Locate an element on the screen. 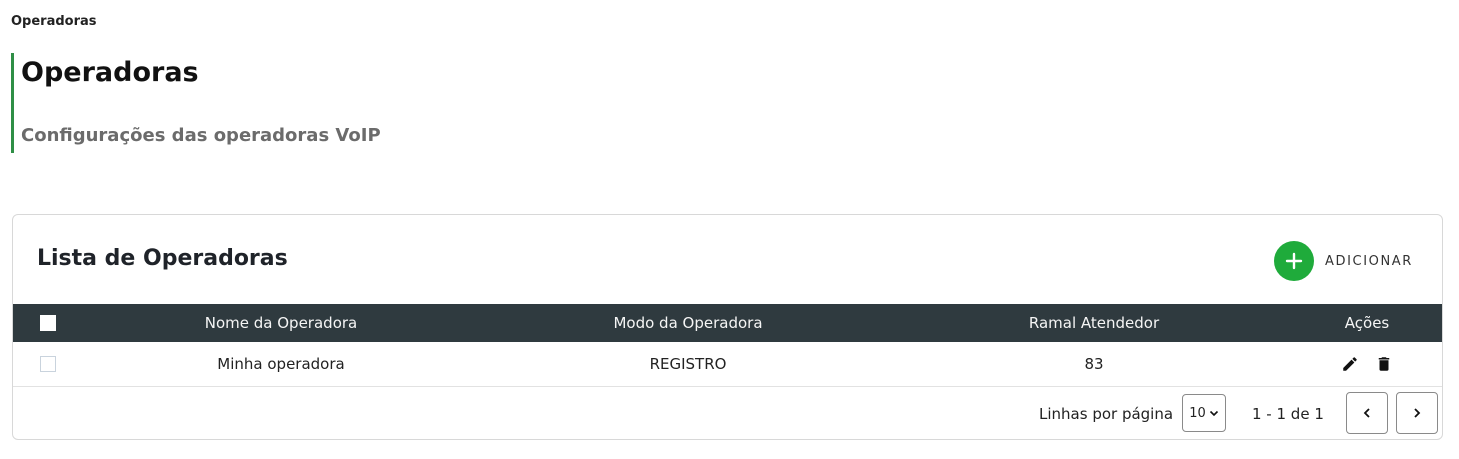 The image size is (1459, 459). table-row: Minha operadora REGISTRO 83 is located at coordinates (727, 364).